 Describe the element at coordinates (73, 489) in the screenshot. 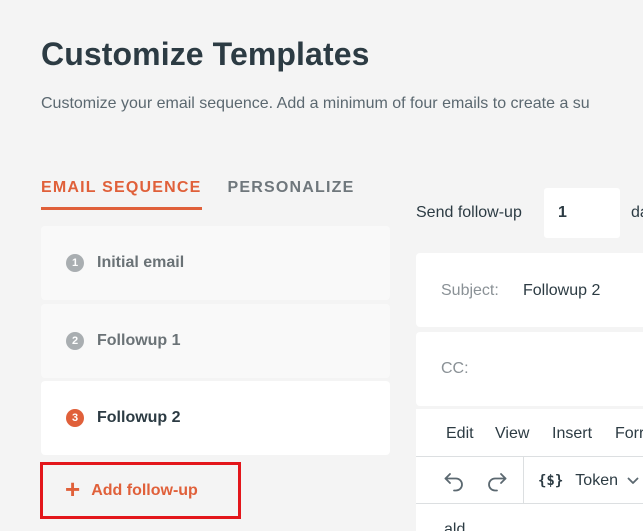

I see `plus-icon: +` at that location.